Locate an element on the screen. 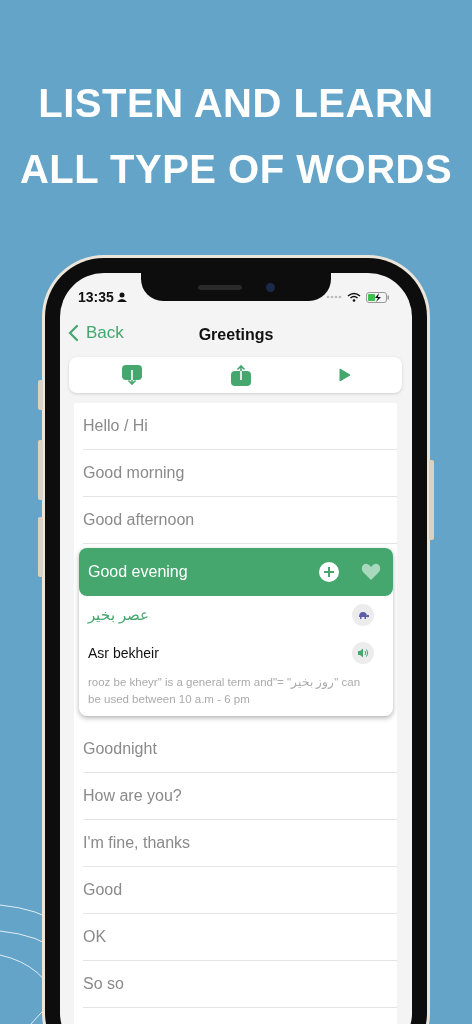  phrase-row: I'm fine, thanks is located at coordinates (240, 843).